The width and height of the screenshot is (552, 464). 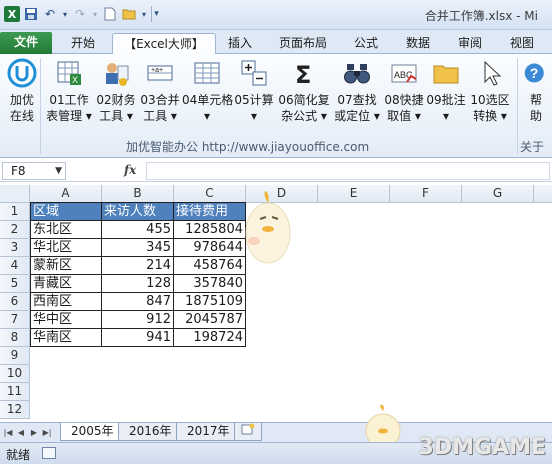 What do you see at coordinates (15, 356) in the screenshot?
I see `row-header-9: 9` at bounding box center [15, 356].